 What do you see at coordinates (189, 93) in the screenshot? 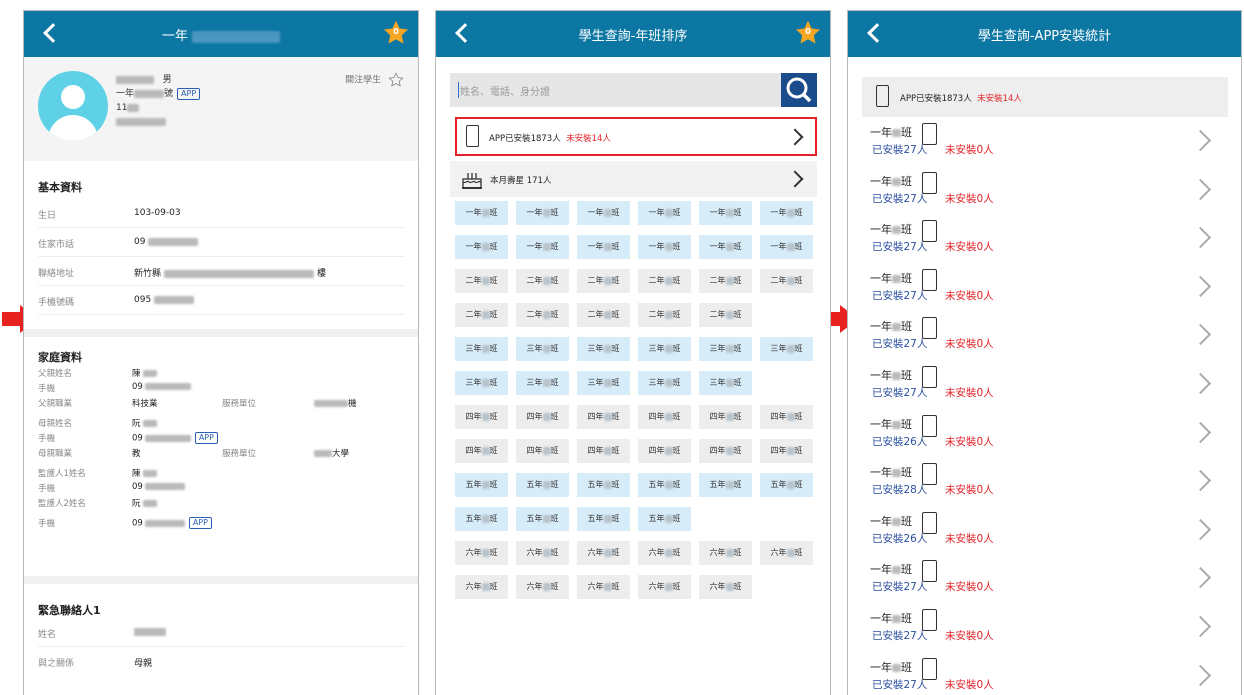
I see `app-tag: APP` at bounding box center [189, 93].